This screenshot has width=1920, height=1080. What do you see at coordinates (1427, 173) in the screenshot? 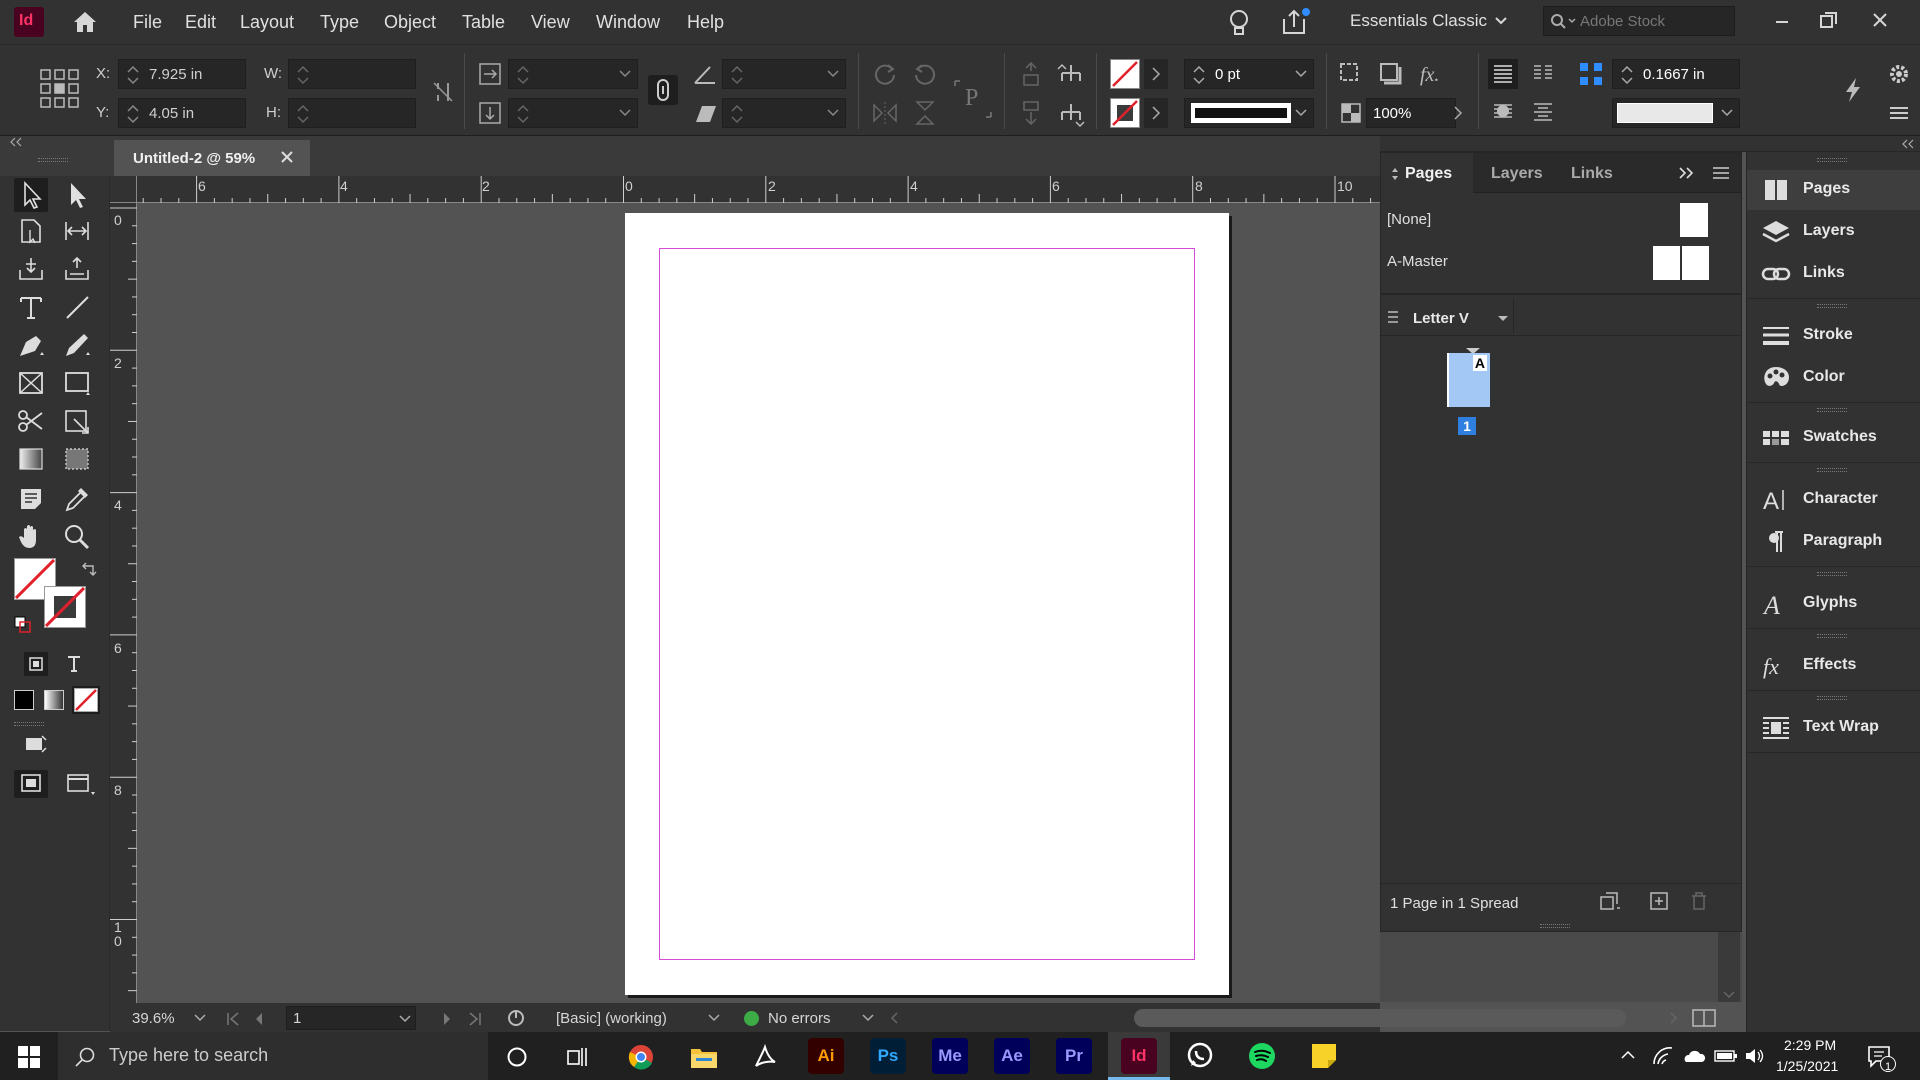
I see `tab-pages: Pages` at bounding box center [1427, 173].